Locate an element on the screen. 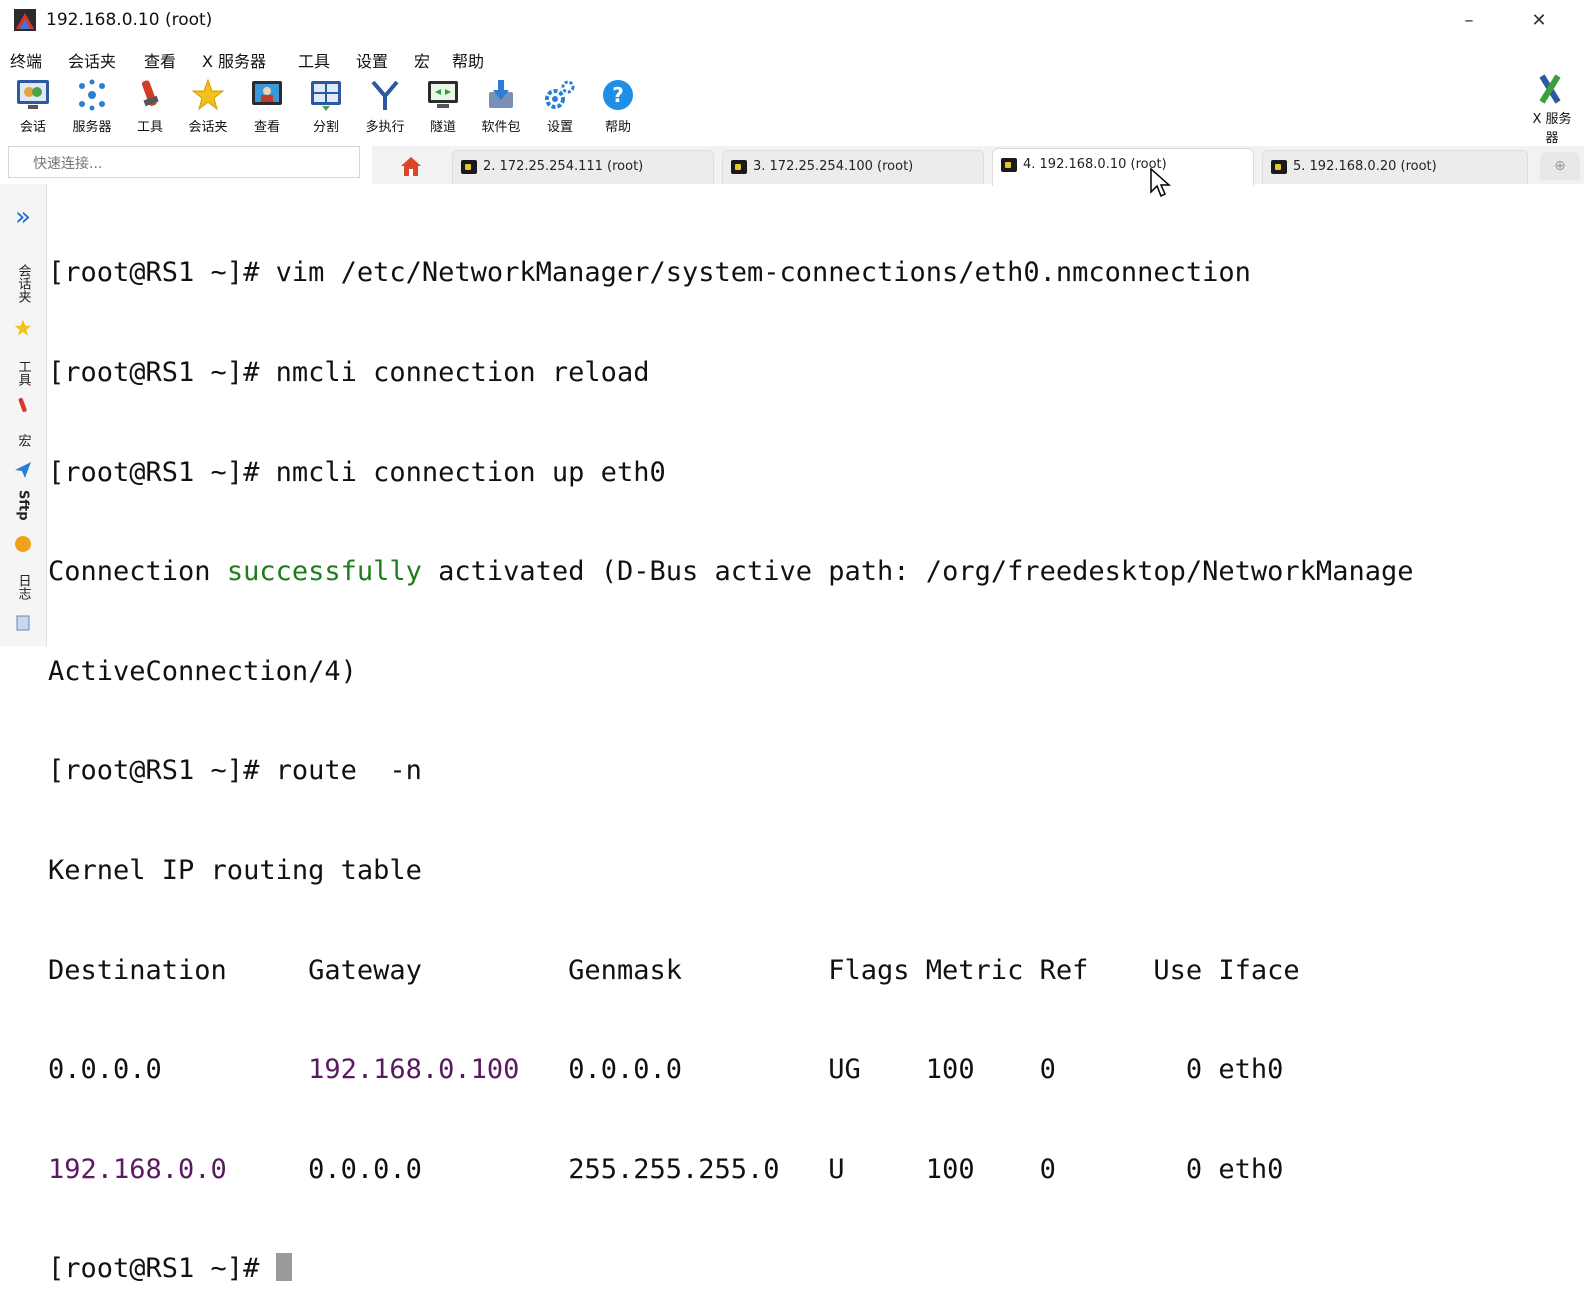 The height and width of the screenshot is (1292, 1584). multiexec-button: 多执行 is located at coordinates (385, 104).